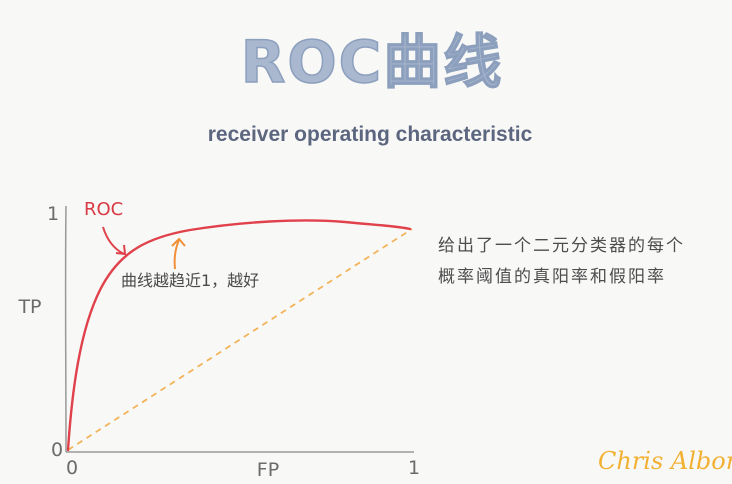  I want to click on x-axis, so click(240, 452).